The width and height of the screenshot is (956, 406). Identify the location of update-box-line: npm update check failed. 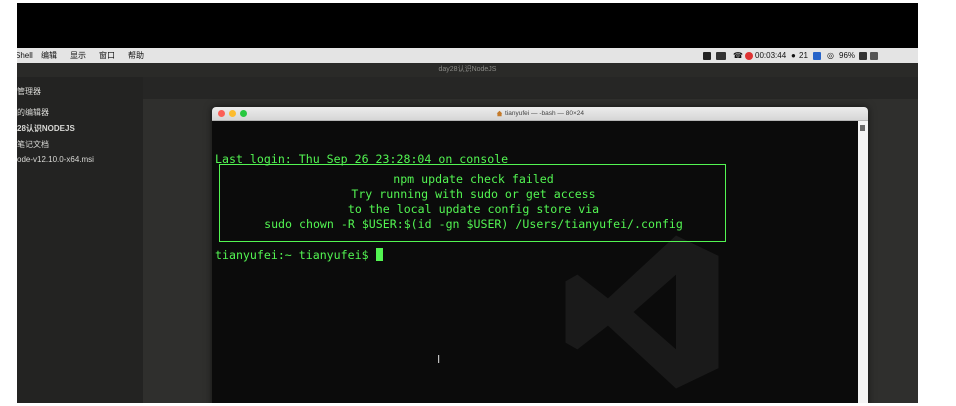
(473, 179).